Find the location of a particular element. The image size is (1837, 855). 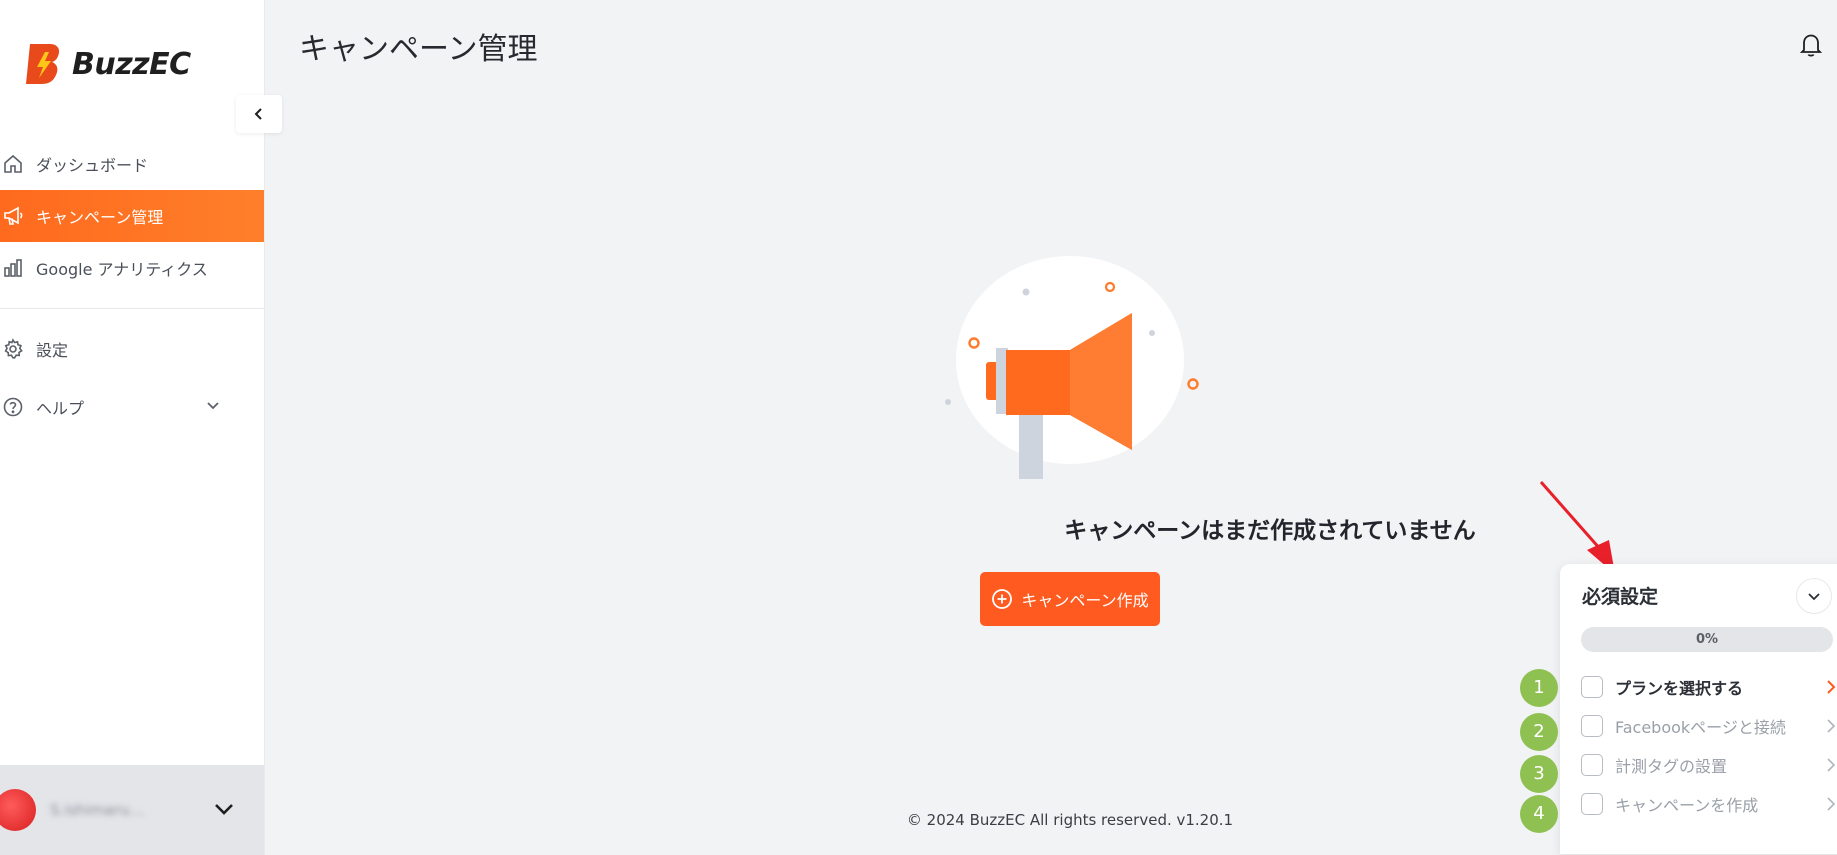

logo: BuzzEC is located at coordinates (107, 64).